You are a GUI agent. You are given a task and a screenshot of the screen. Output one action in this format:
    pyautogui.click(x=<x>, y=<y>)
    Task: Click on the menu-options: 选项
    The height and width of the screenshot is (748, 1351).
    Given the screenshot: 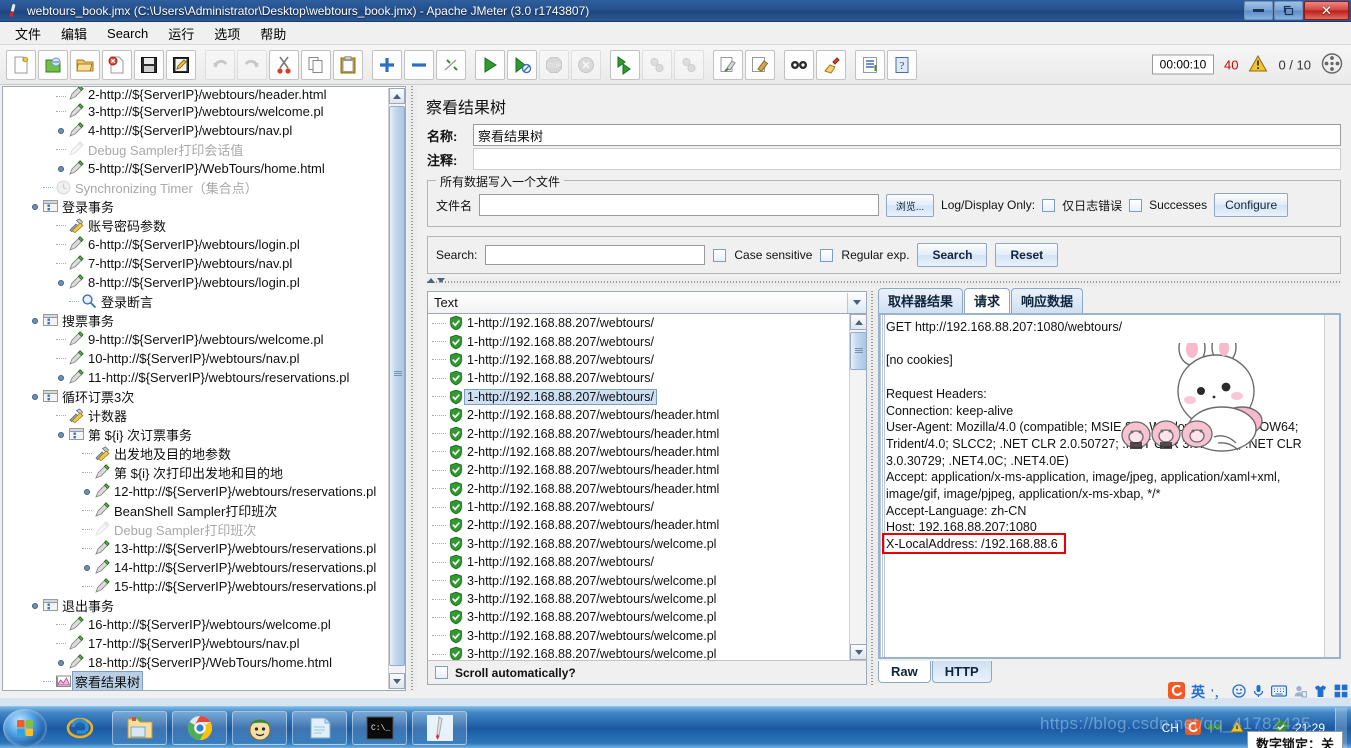 What is the action you would take?
    pyautogui.click(x=227, y=33)
    